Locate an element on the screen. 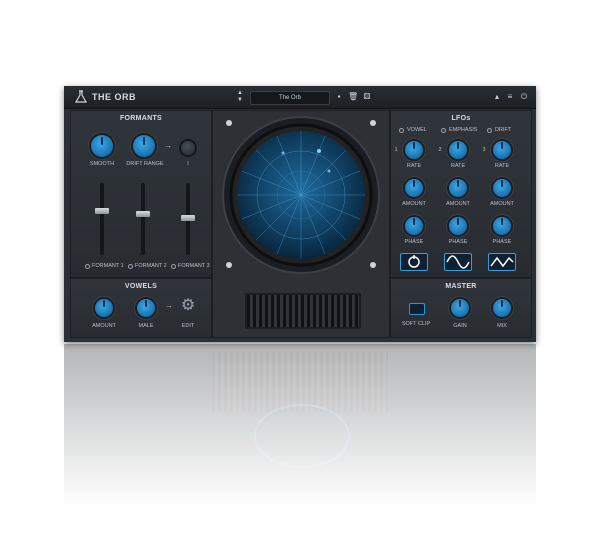 The image size is (600, 544). formant-3-label: FORMANT 3 is located at coordinates (194, 266).